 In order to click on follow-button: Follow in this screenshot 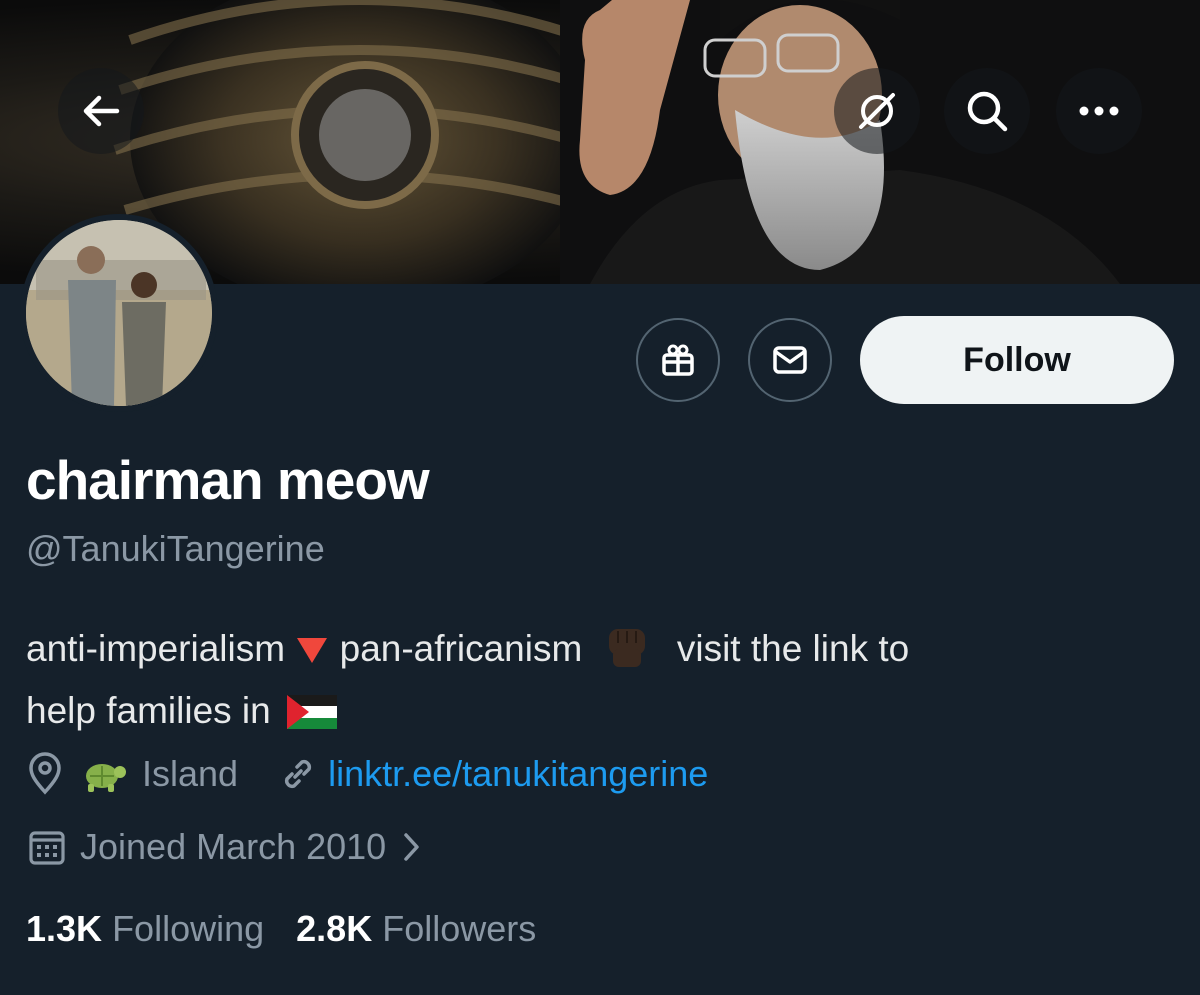, I will do `click(1017, 360)`.